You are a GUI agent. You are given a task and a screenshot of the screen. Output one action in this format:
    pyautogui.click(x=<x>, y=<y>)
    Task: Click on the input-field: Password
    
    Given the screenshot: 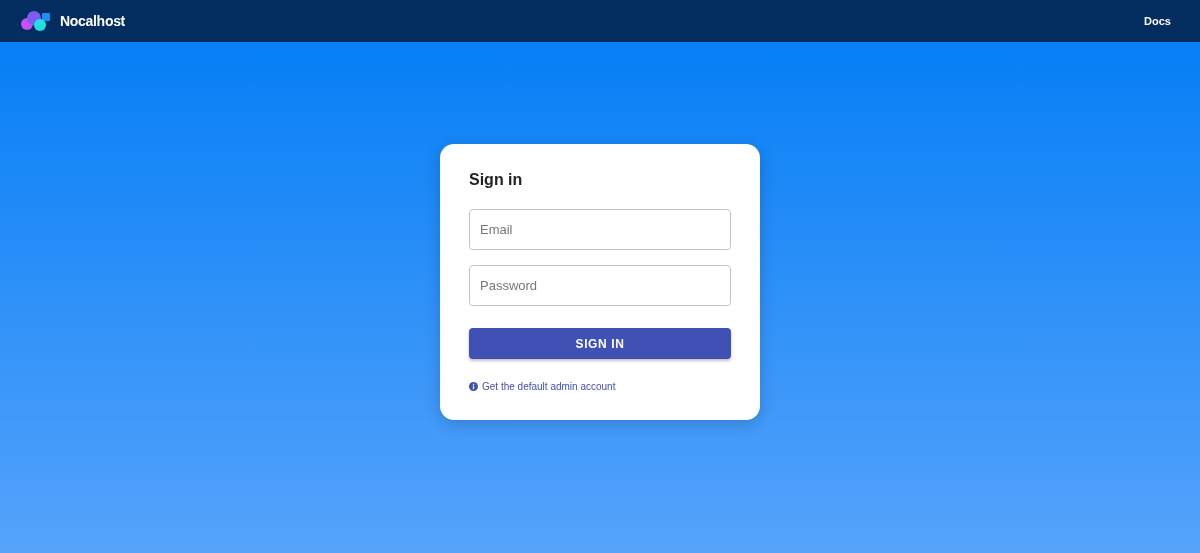 What is the action you would take?
    pyautogui.click(x=600, y=285)
    